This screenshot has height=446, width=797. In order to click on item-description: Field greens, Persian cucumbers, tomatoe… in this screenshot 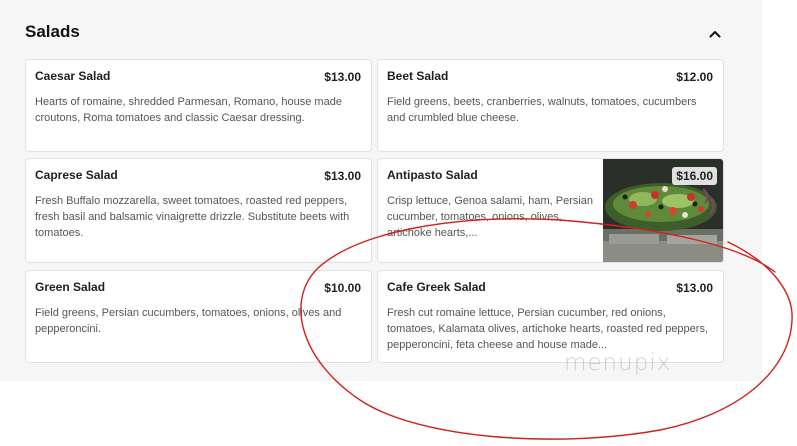, I will do `click(188, 321)`.